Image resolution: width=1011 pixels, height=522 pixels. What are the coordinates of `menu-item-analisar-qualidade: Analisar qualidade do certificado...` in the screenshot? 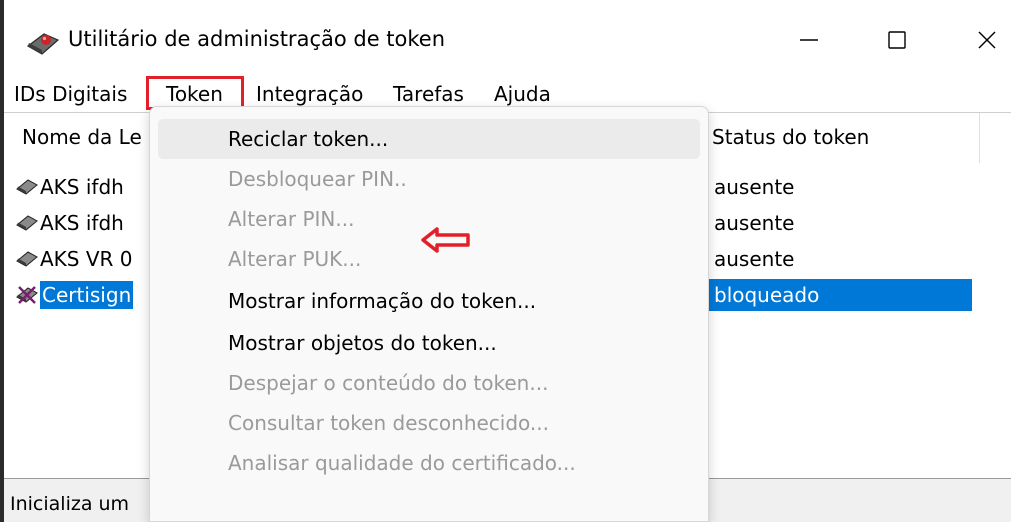 It's located at (429, 463).